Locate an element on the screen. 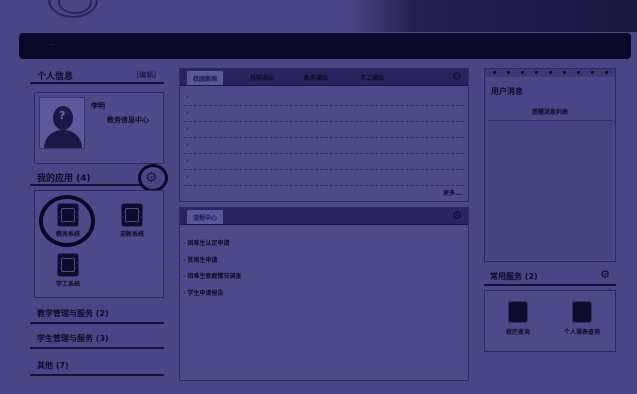 The image size is (637, 394). category-student: 学生管理与服务 (3) is located at coordinates (97, 338).